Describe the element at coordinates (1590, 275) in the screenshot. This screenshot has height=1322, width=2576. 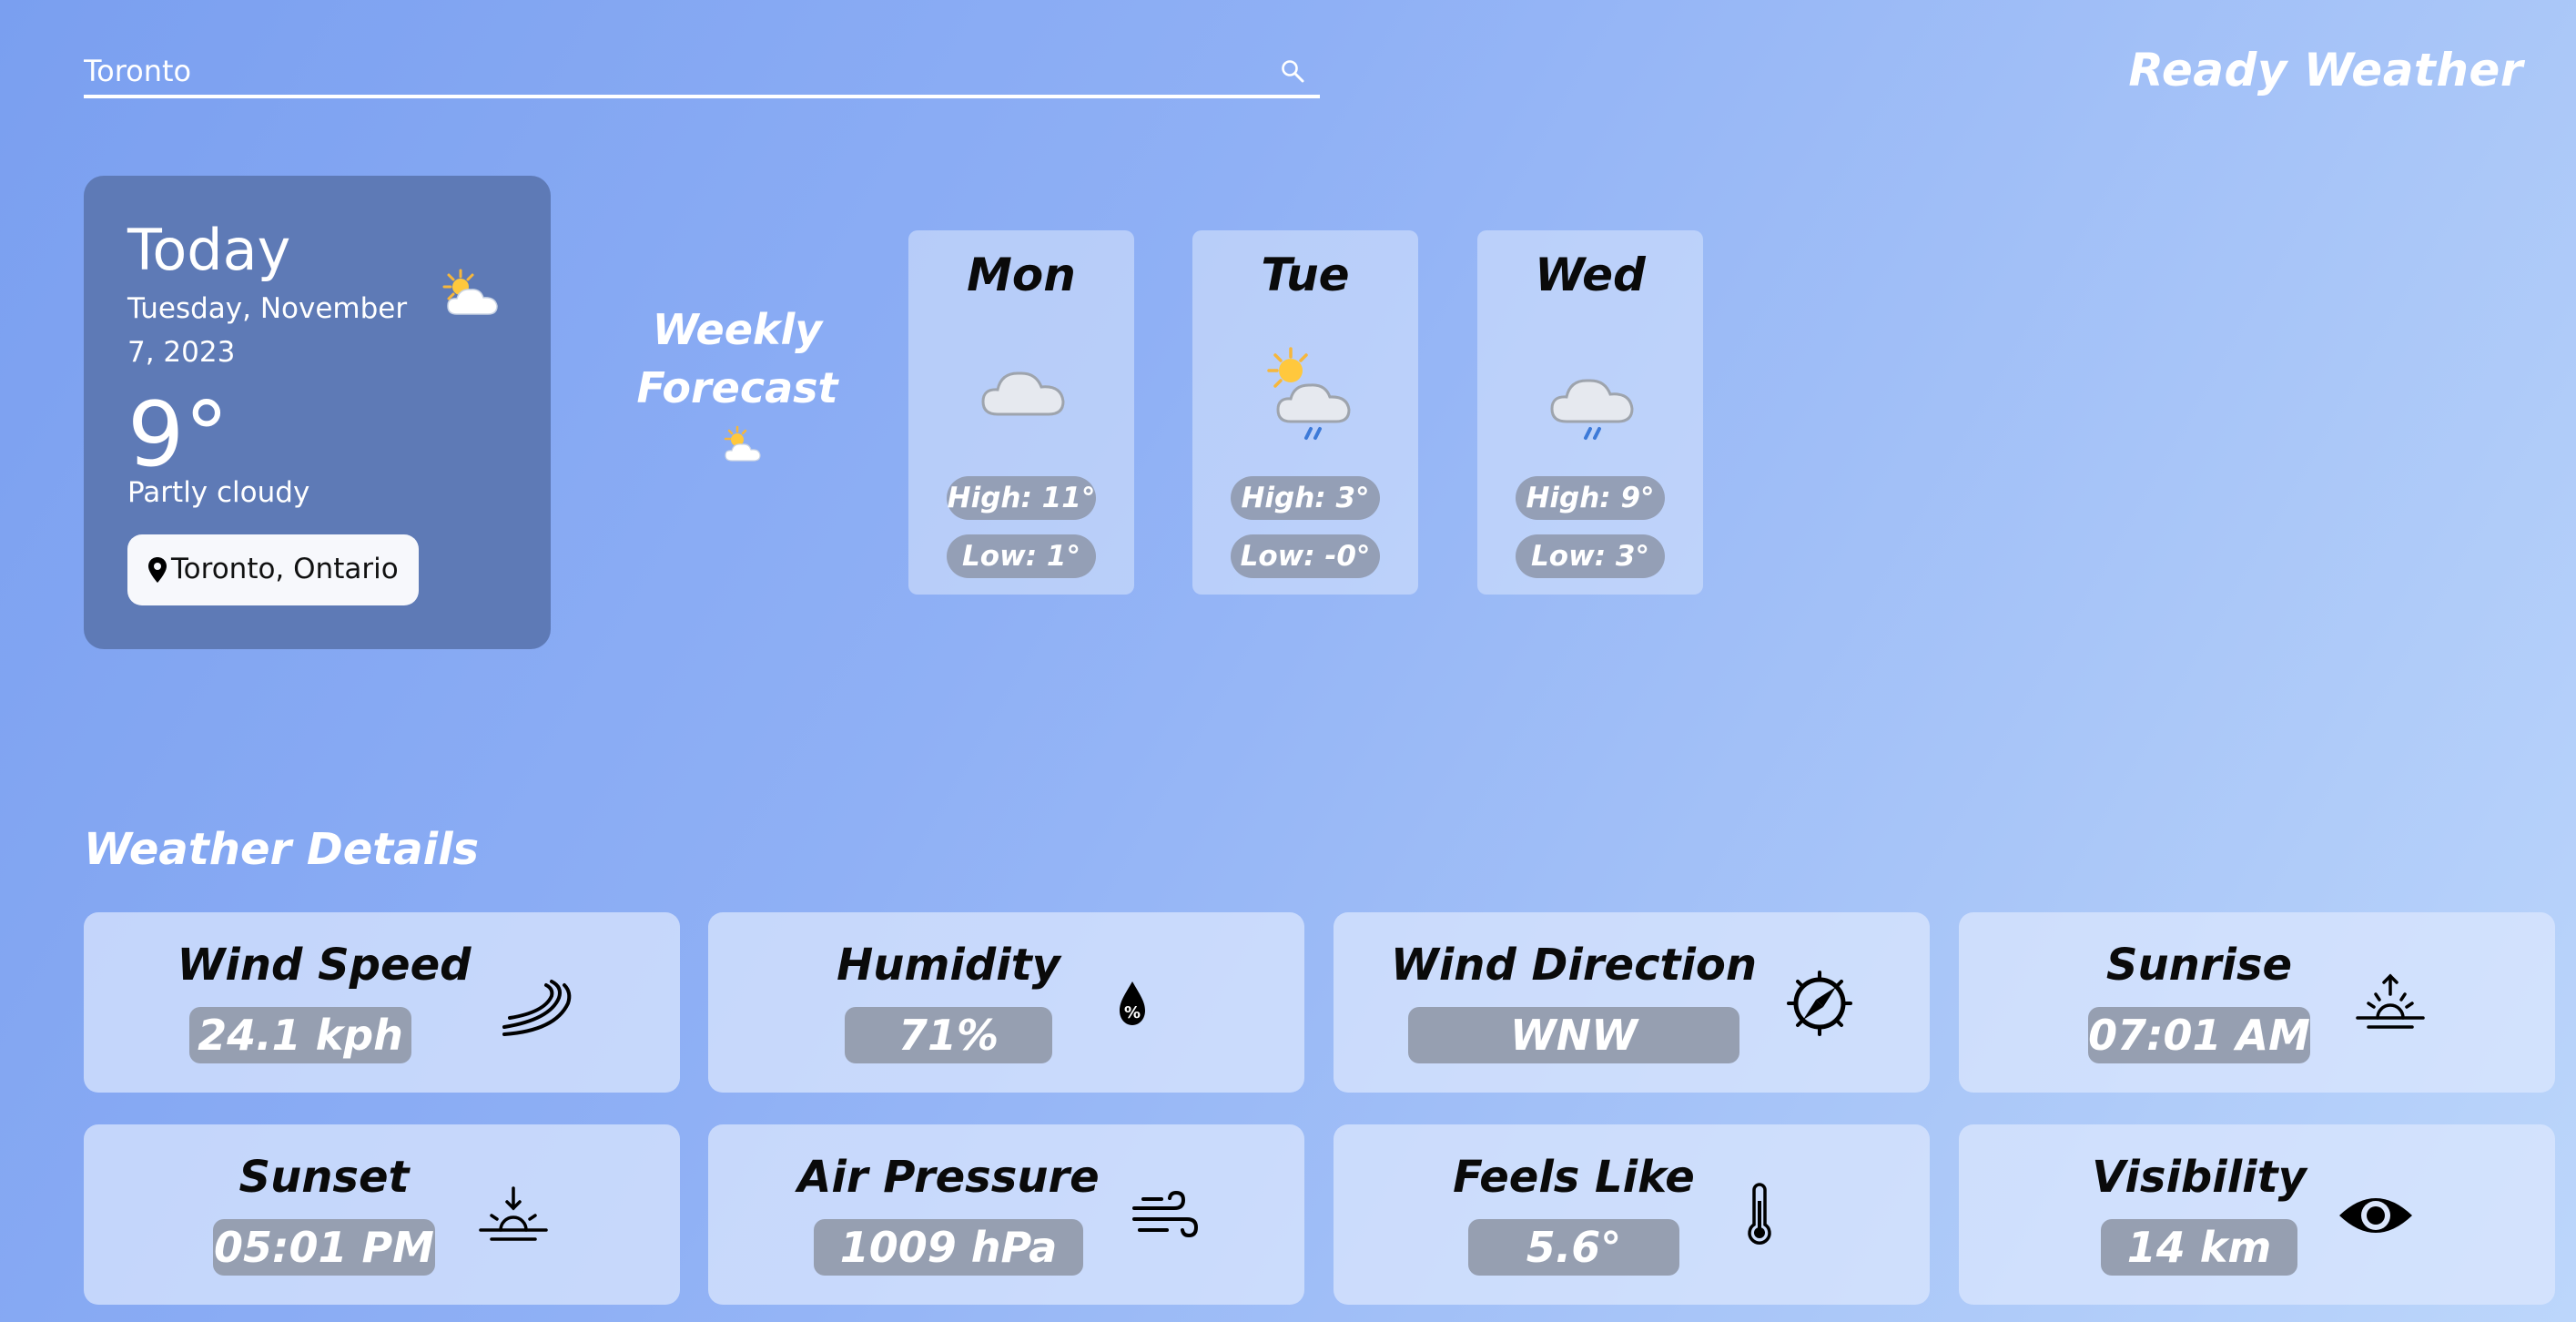
I see `forecast-day: Wed` at that location.